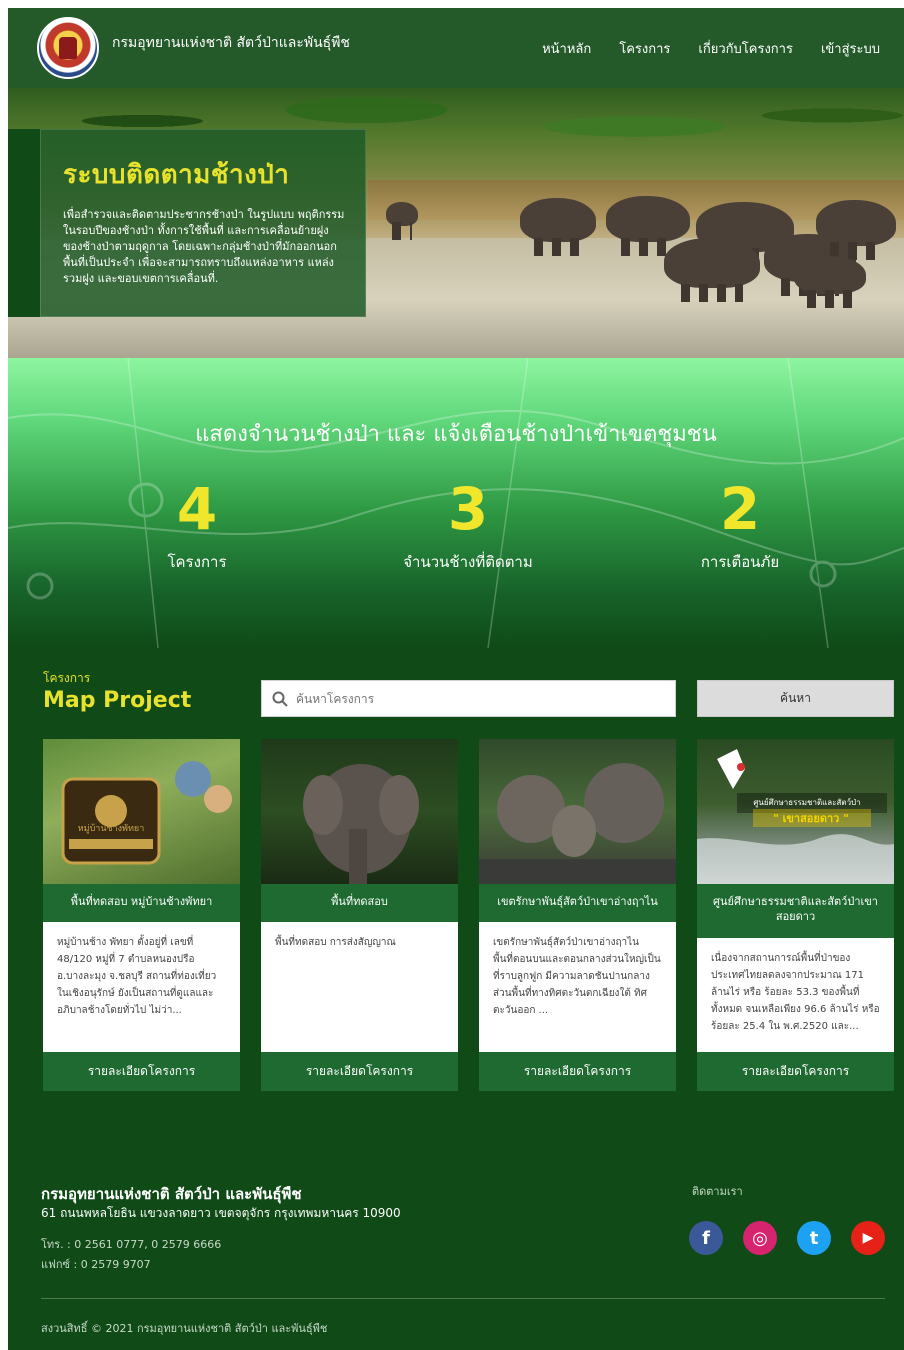 The height and width of the screenshot is (1350, 904). I want to click on department-logo, so click(68, 48).